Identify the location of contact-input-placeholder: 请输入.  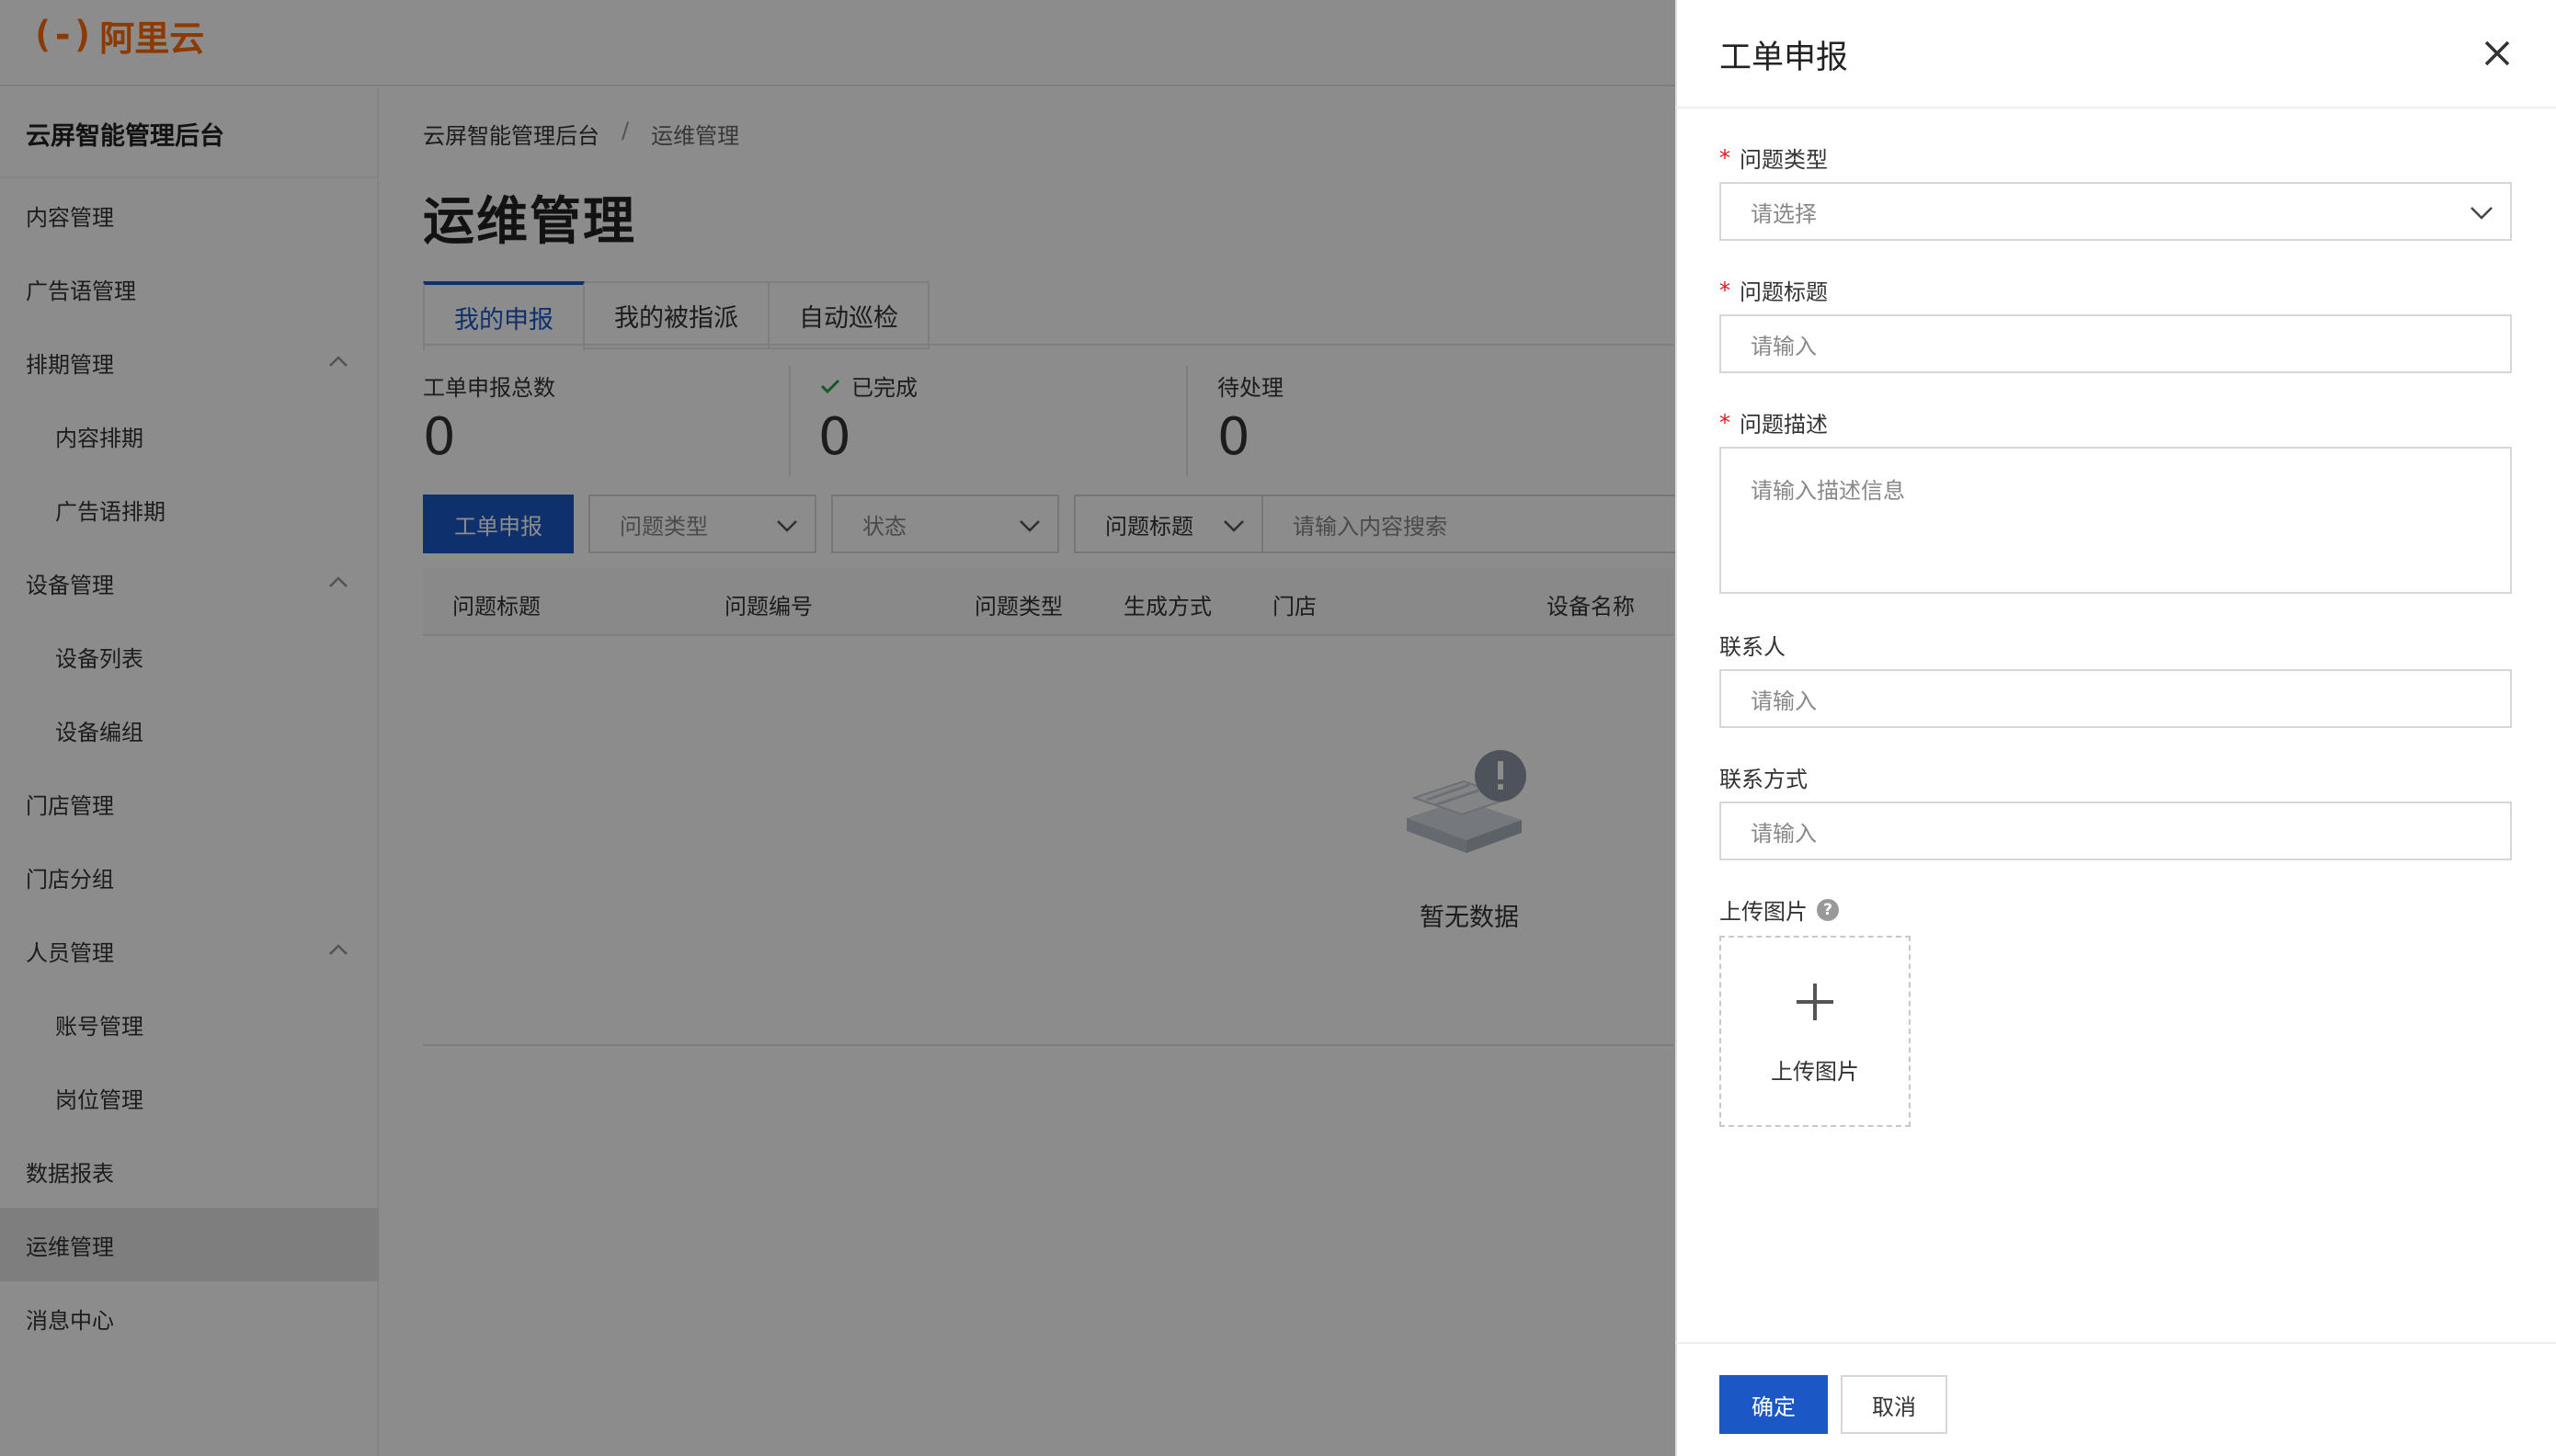
(1784, 701).